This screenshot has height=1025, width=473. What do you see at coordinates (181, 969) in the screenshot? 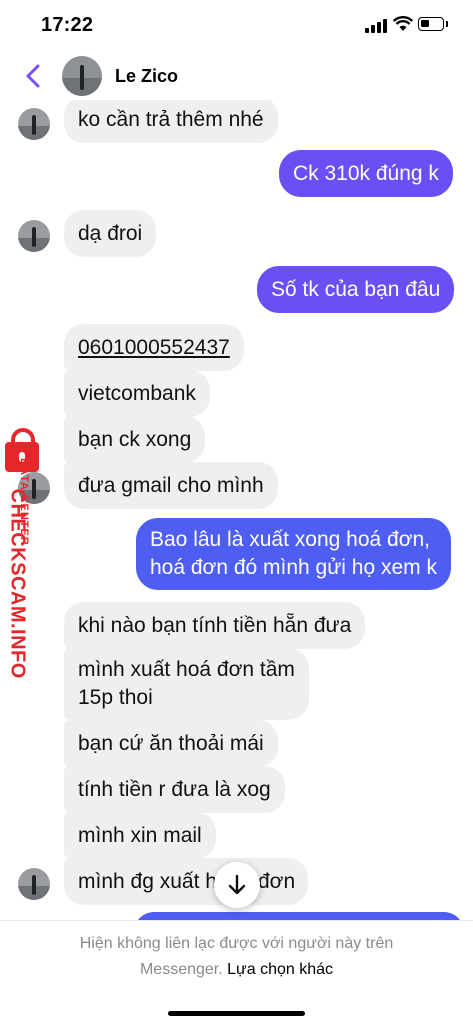
I see `notice-suffix: Messenger.` at bounding box center [181, 969].